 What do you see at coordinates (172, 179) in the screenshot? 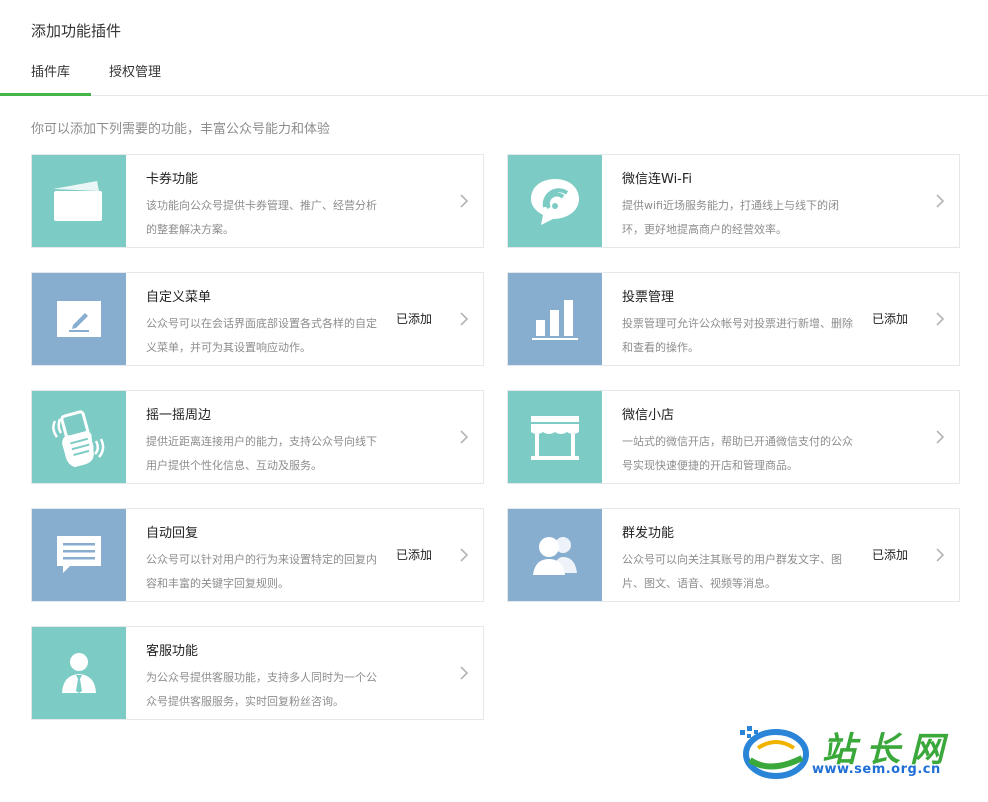
I see `plugin-name: 卡券功能` at bounding box center [172, 179].